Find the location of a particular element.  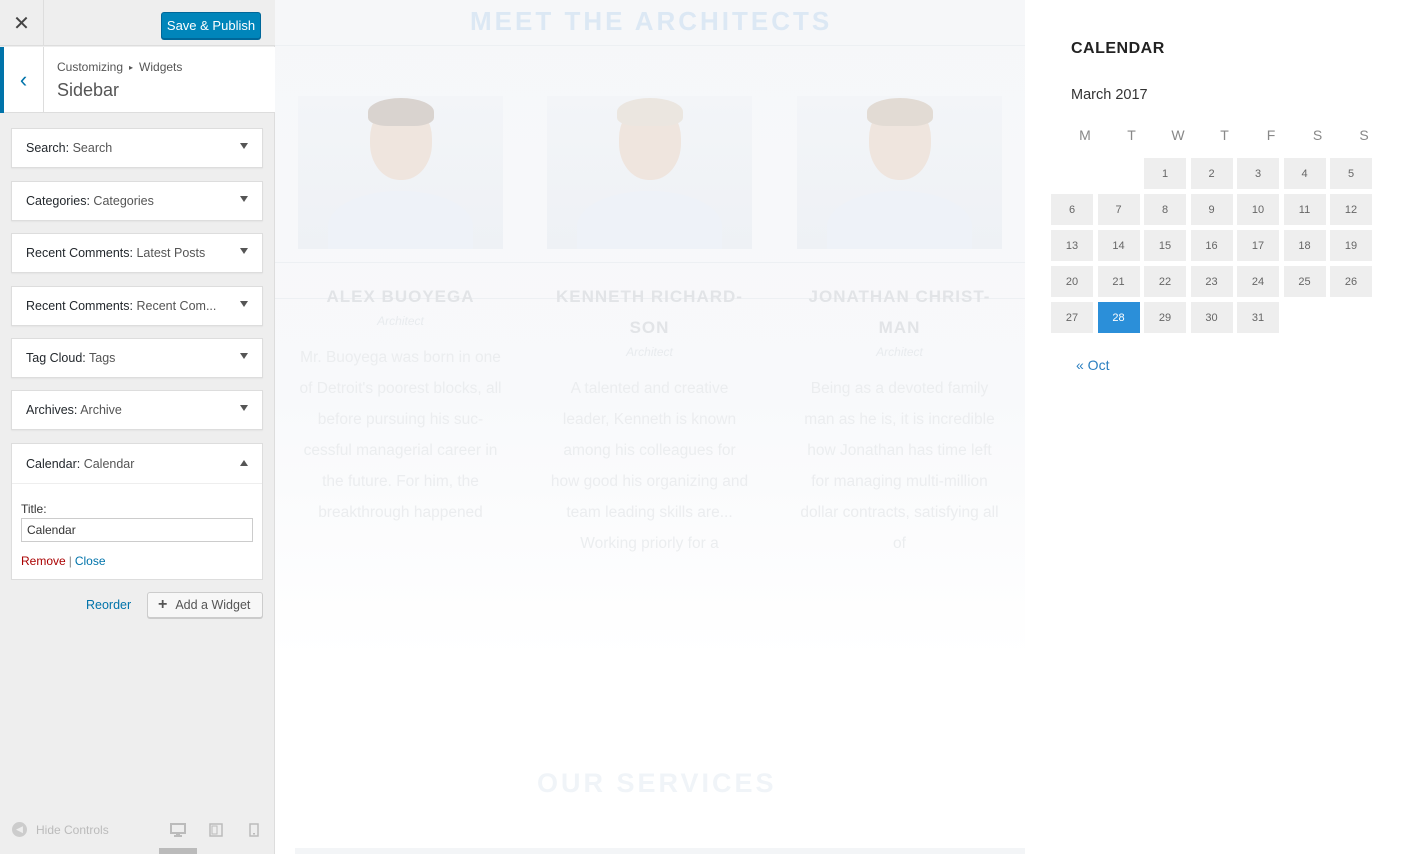

weekday-header: M is located at coordinates (1085, 135).